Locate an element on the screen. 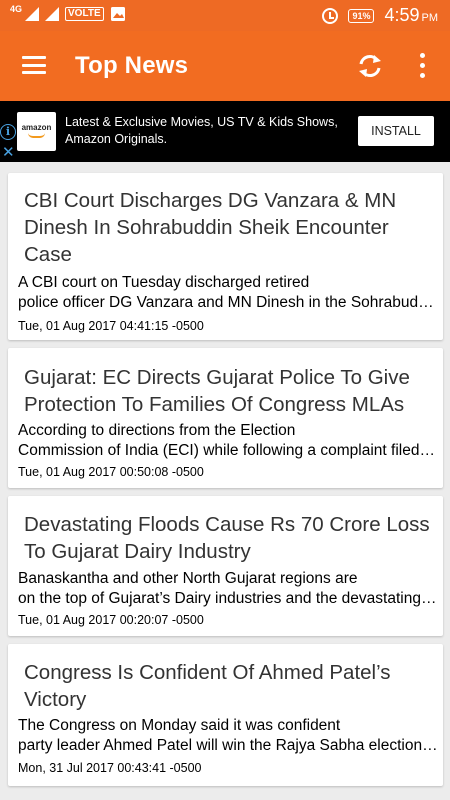 The width and height of the screenshot is (450, 800). clock-ampm: PM is located at coordinates (430, 18).